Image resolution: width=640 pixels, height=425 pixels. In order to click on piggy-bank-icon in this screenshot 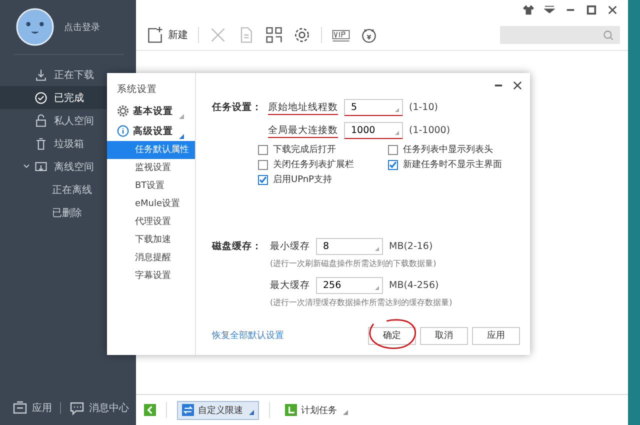, I will do `click(369, 35)`.